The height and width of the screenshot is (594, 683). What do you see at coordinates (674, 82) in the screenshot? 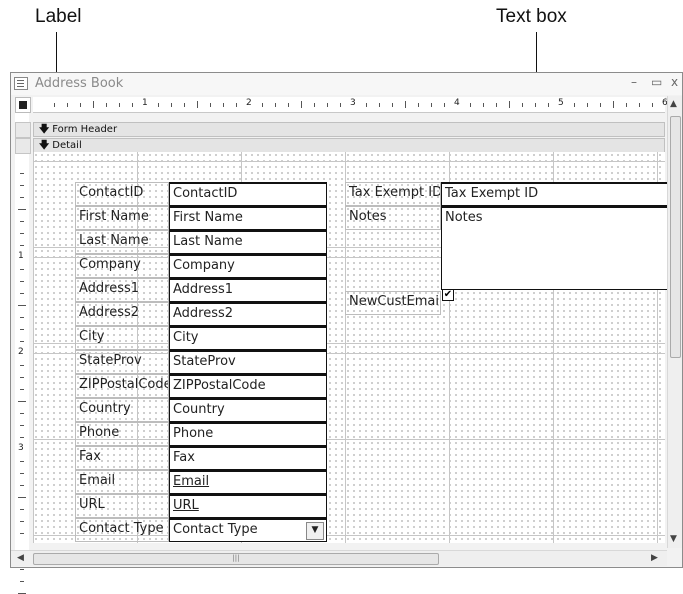
I see `close-button: x` at bounding box center [674, 82].